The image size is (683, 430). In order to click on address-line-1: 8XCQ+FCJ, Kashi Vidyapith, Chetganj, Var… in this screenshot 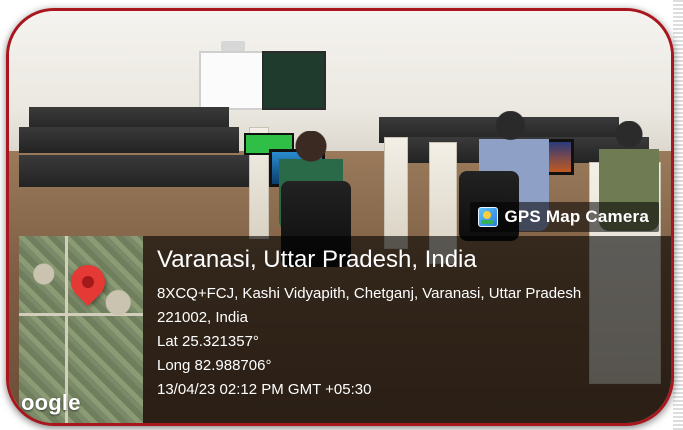, I will do `click(369, 293)`.